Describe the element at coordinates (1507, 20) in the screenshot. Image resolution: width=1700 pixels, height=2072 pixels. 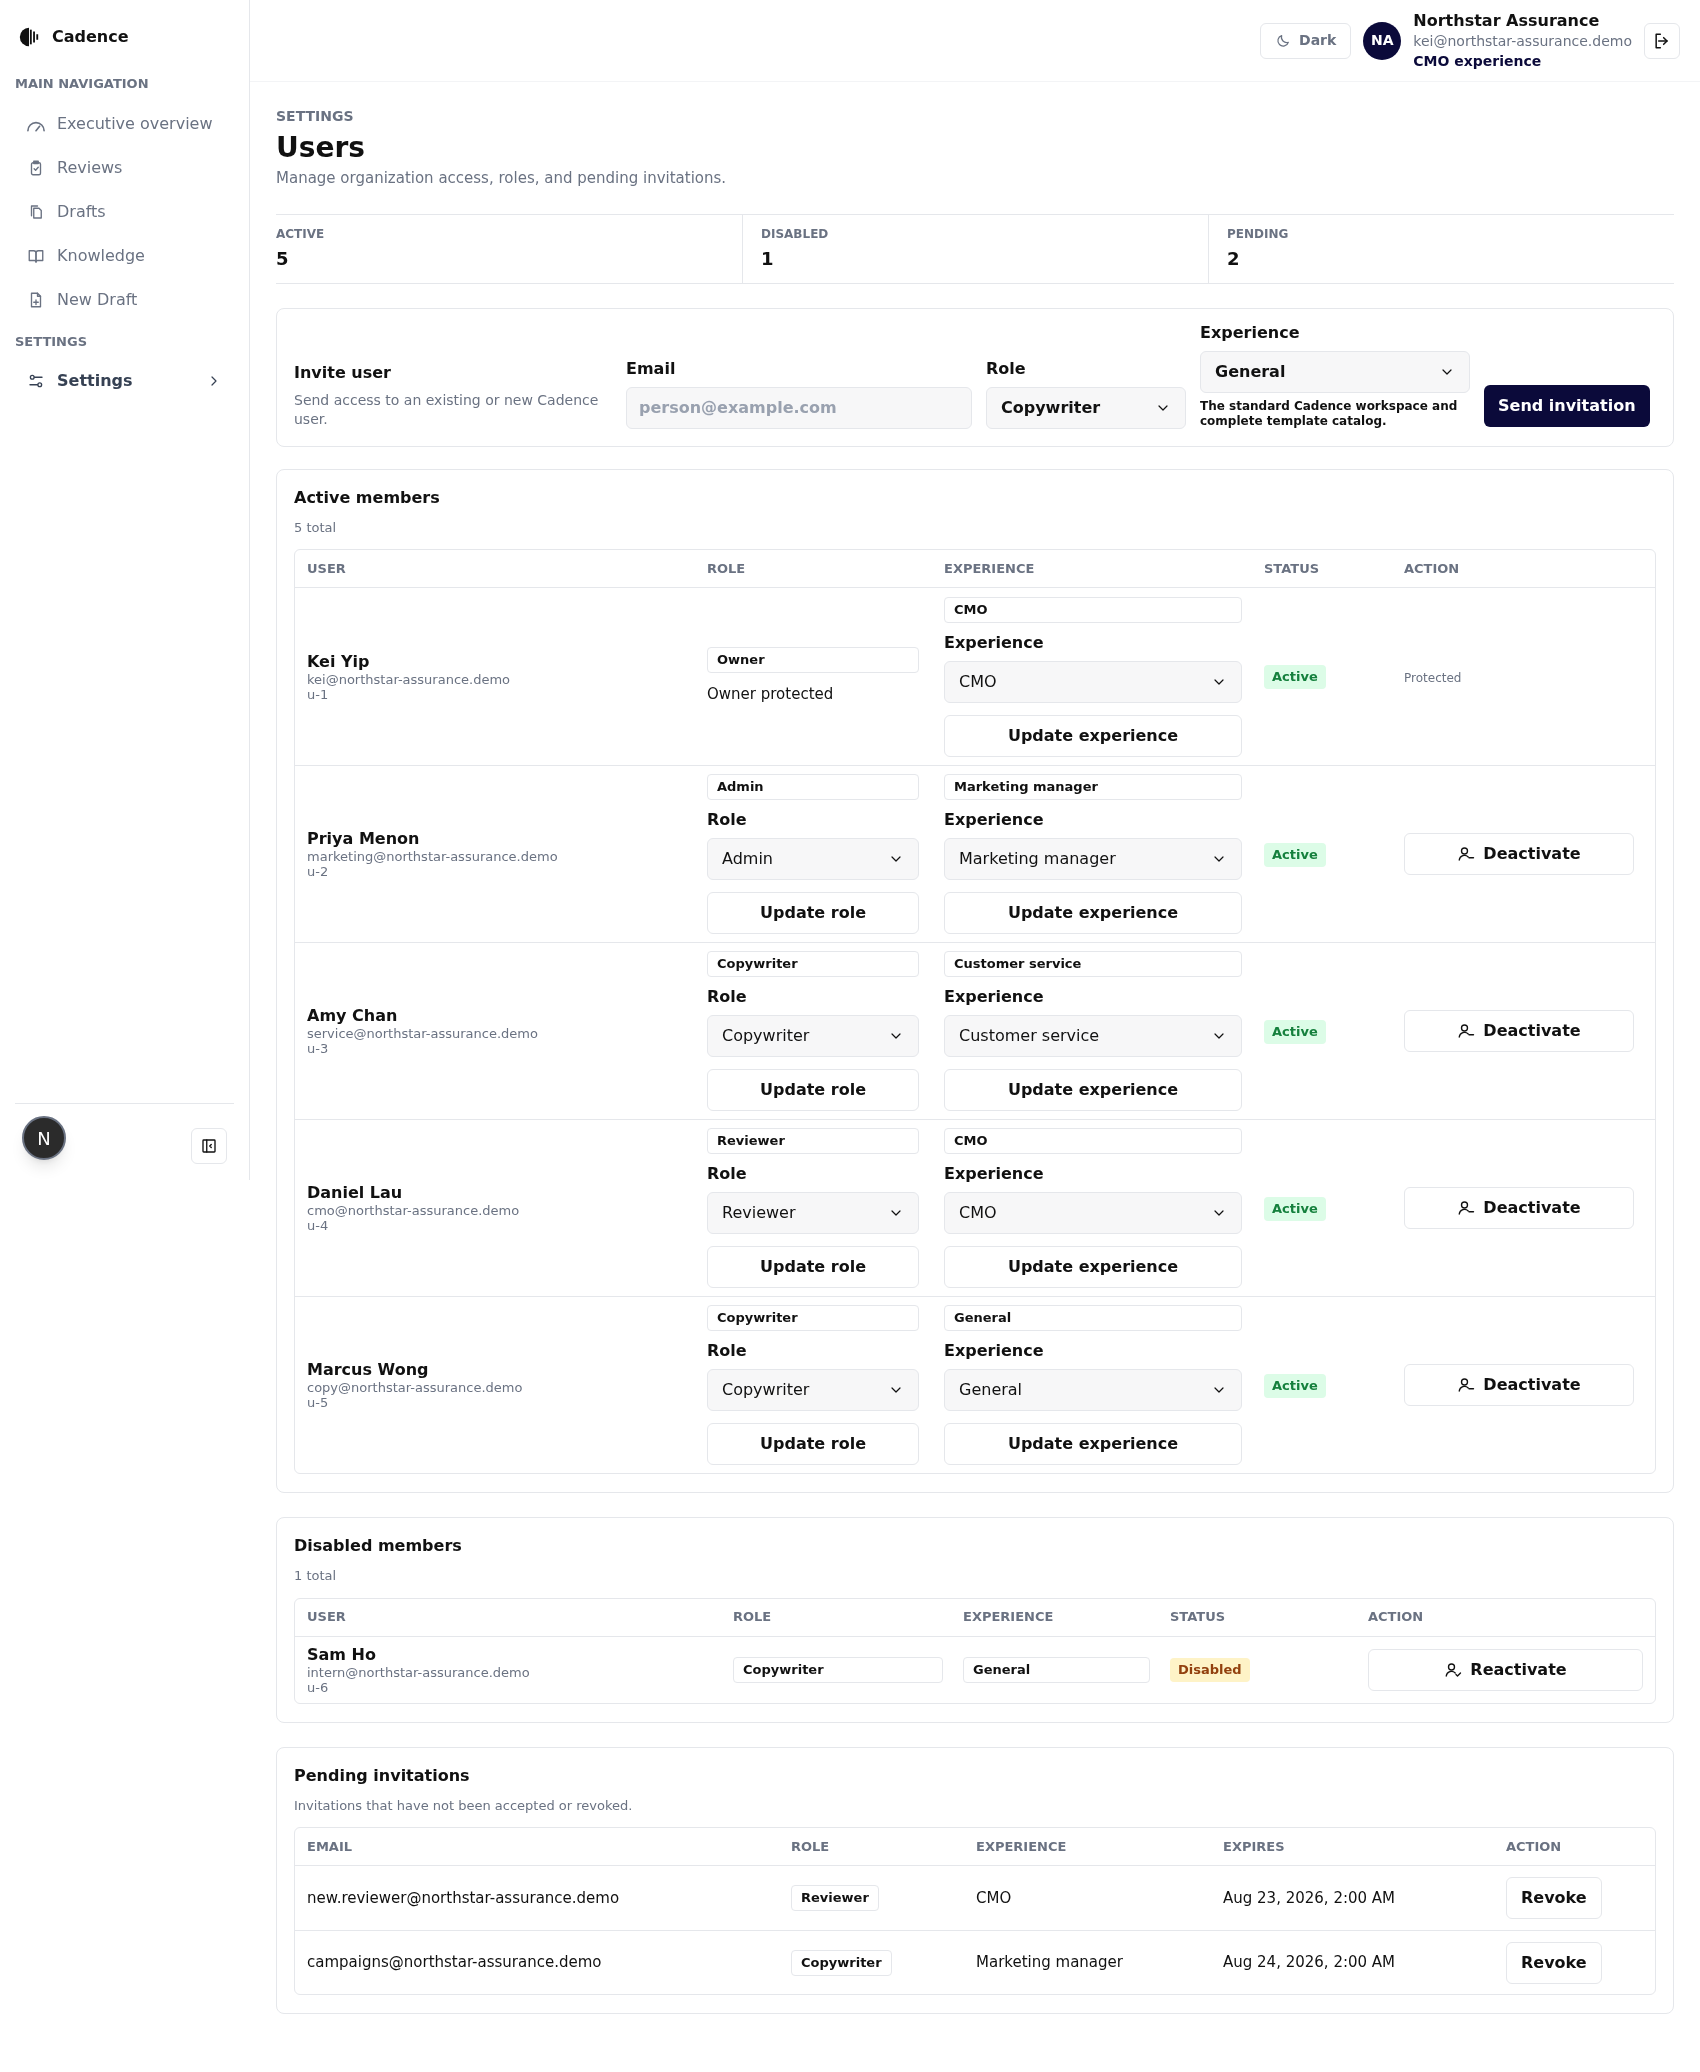
I see `org-name: Northstar Assurance` at that location.